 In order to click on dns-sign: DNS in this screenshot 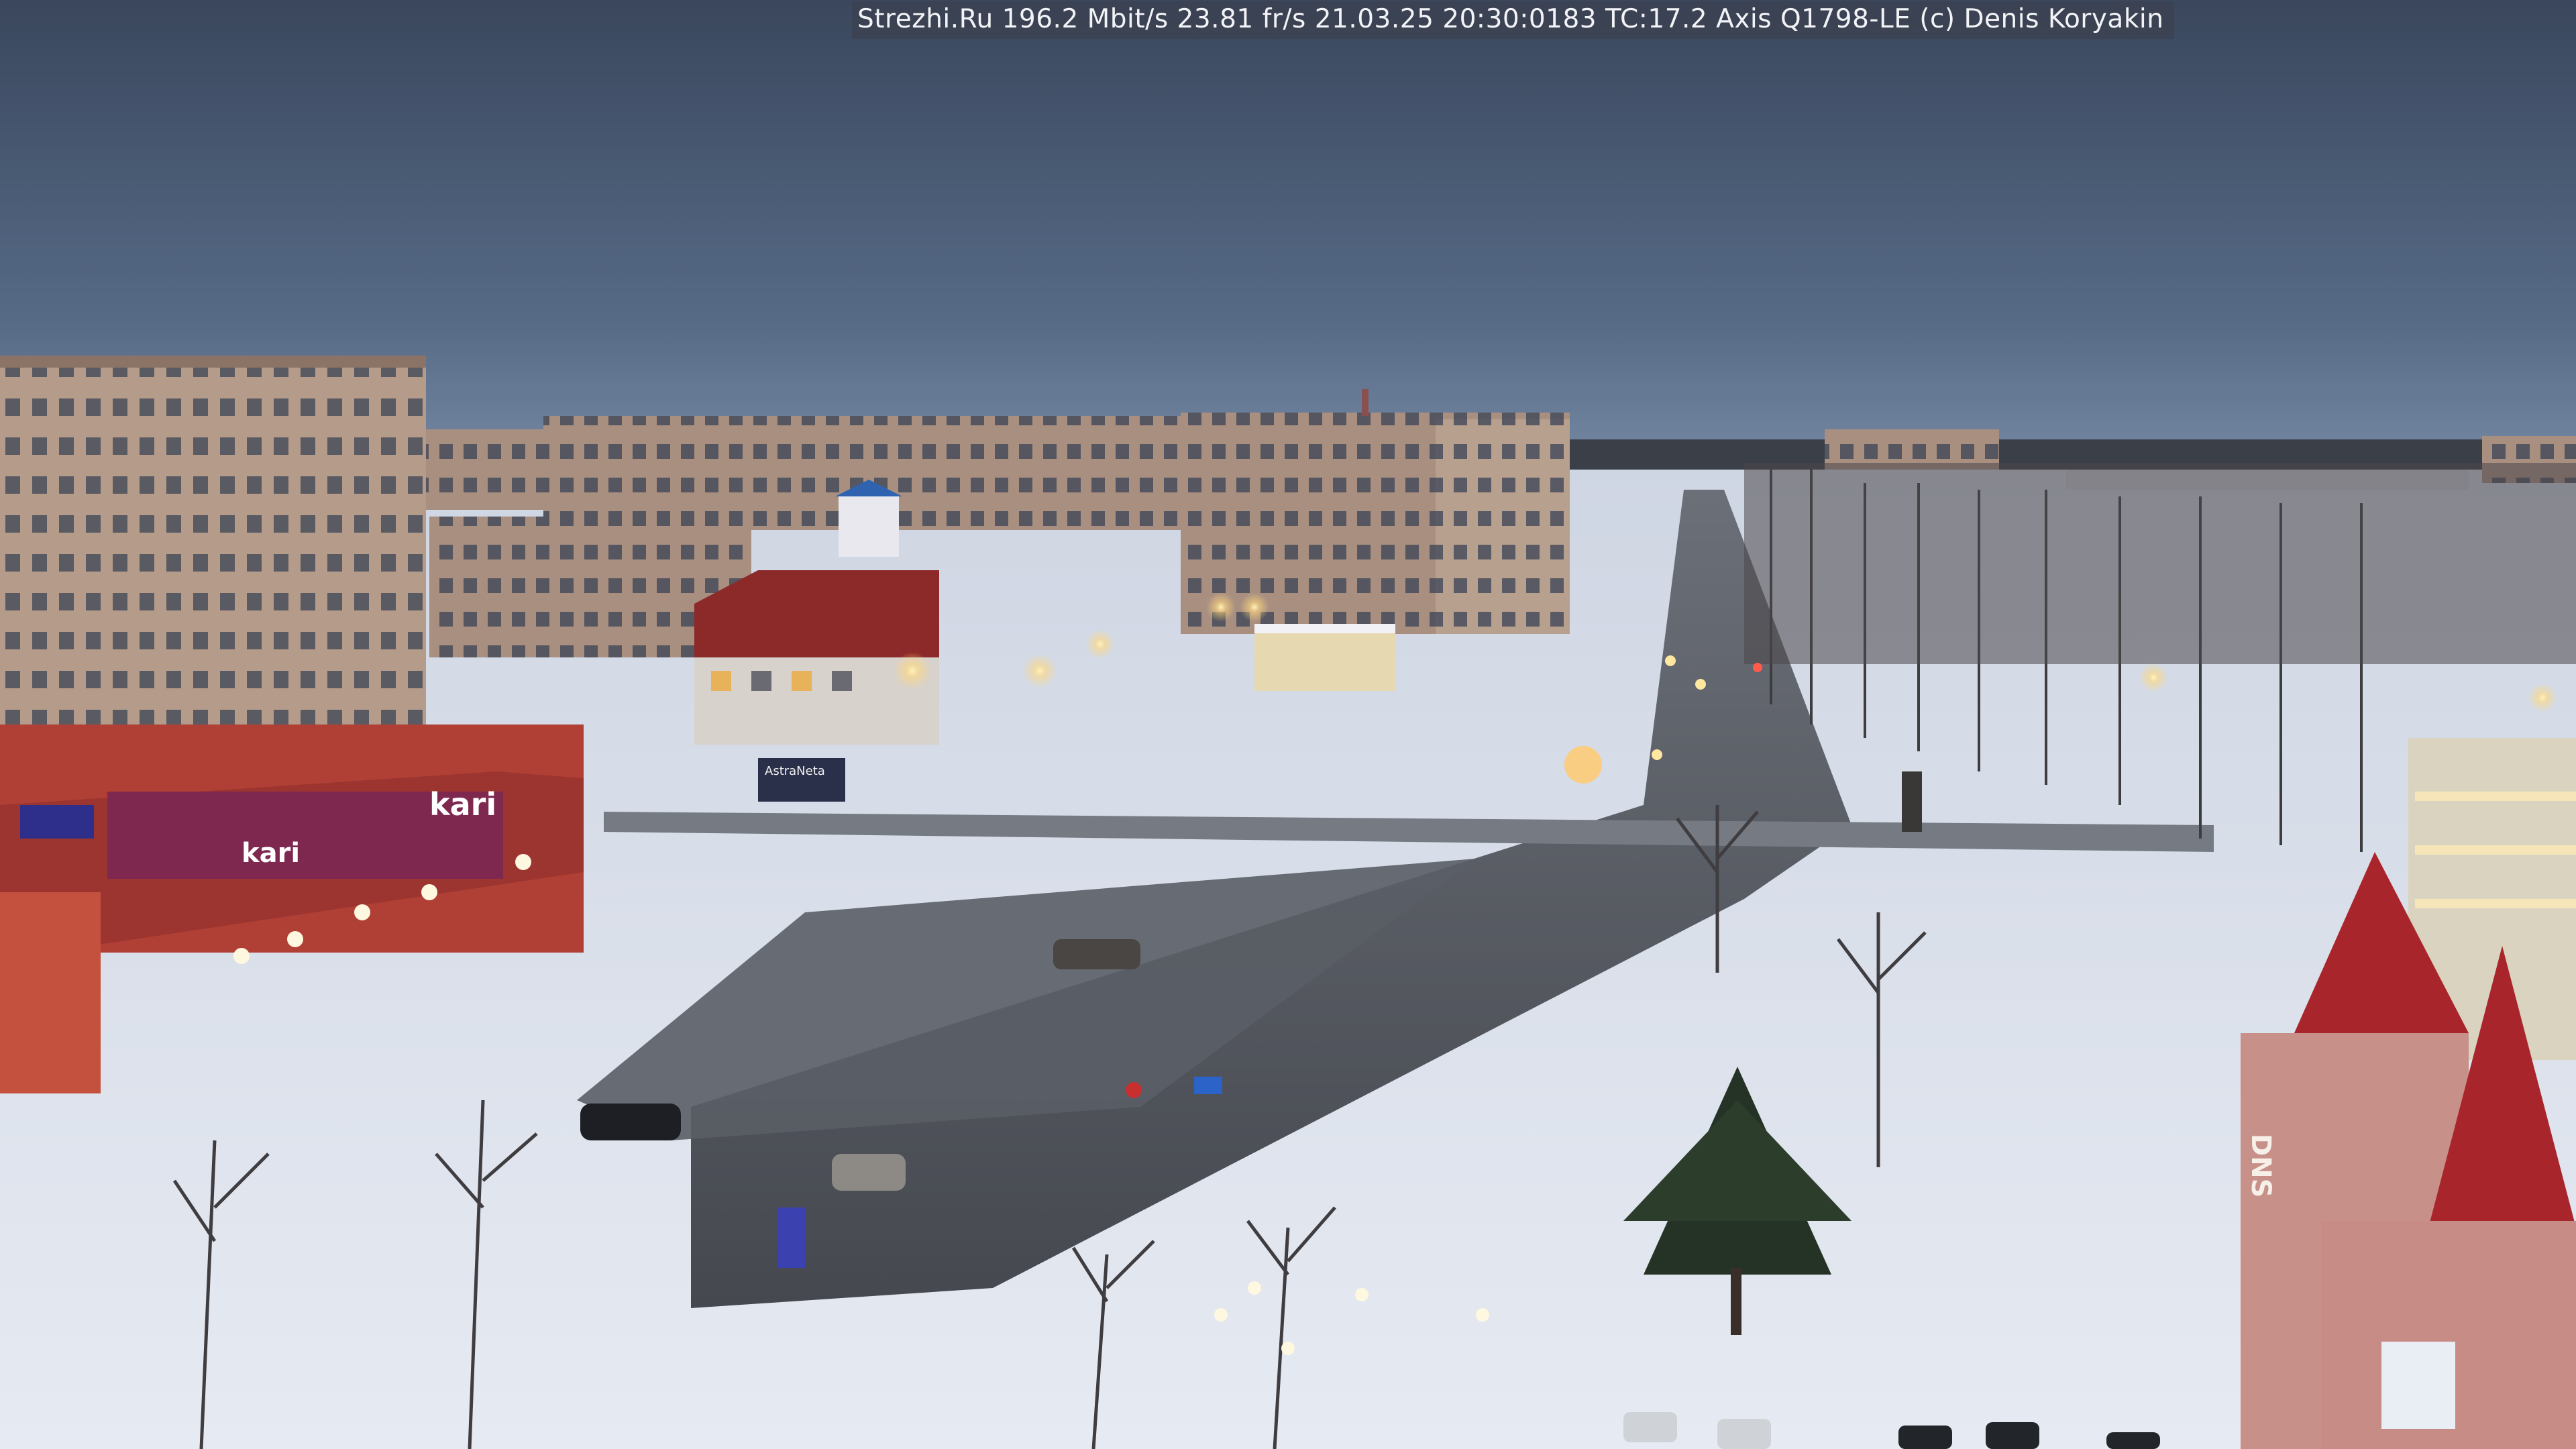, I will do `click(2260, 1166)`.